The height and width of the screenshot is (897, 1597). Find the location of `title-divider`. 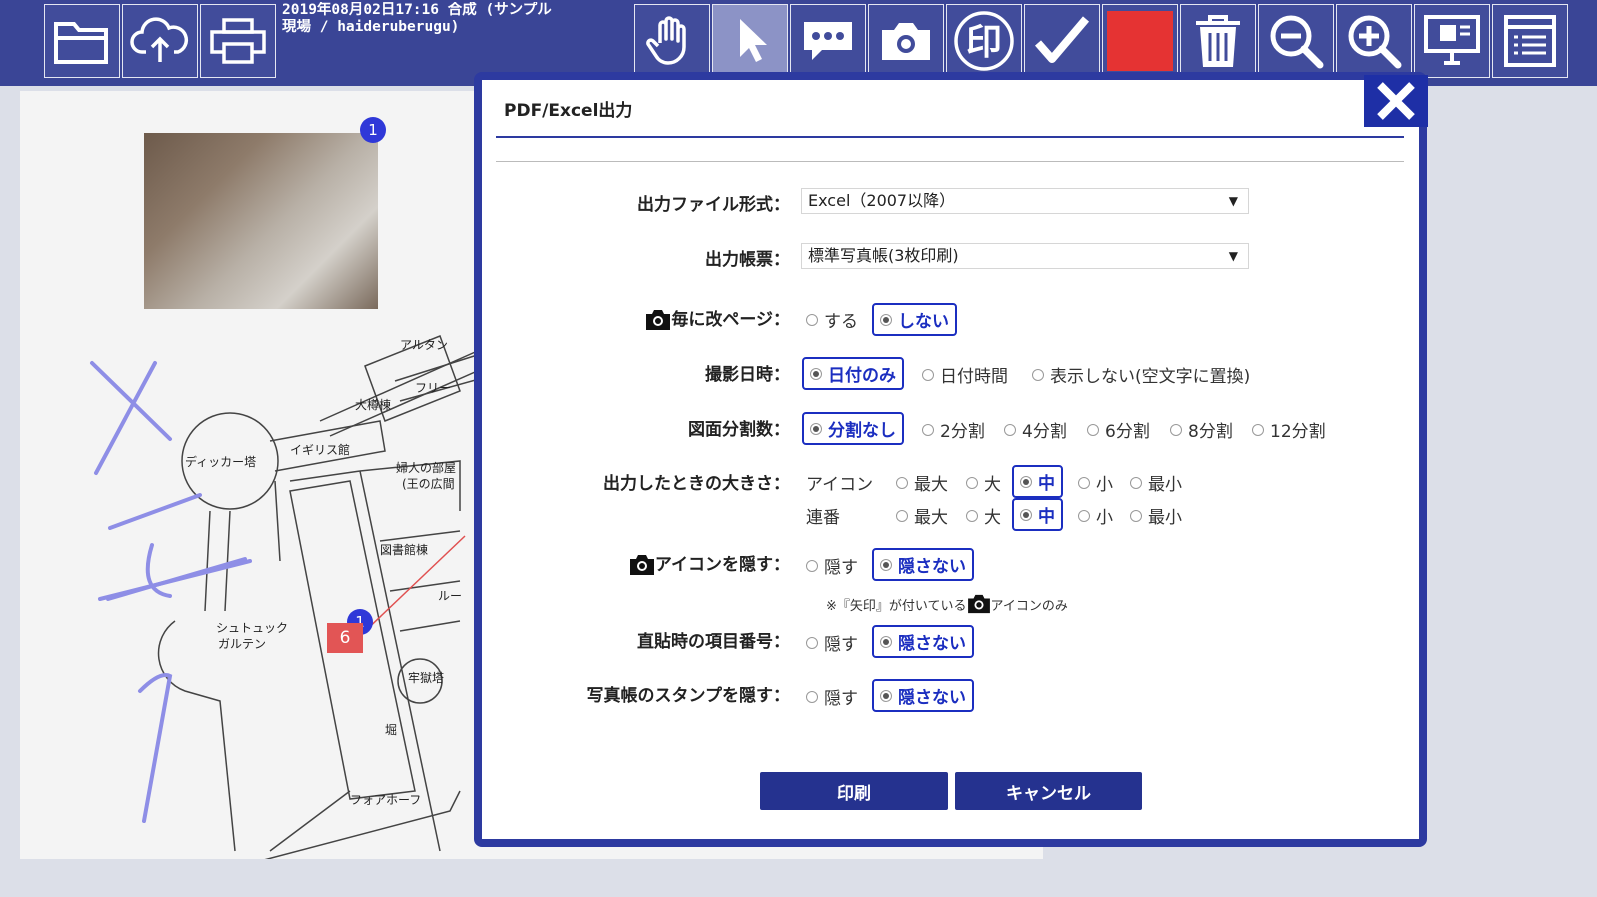

title-divider is located at coordinates (950, 137).